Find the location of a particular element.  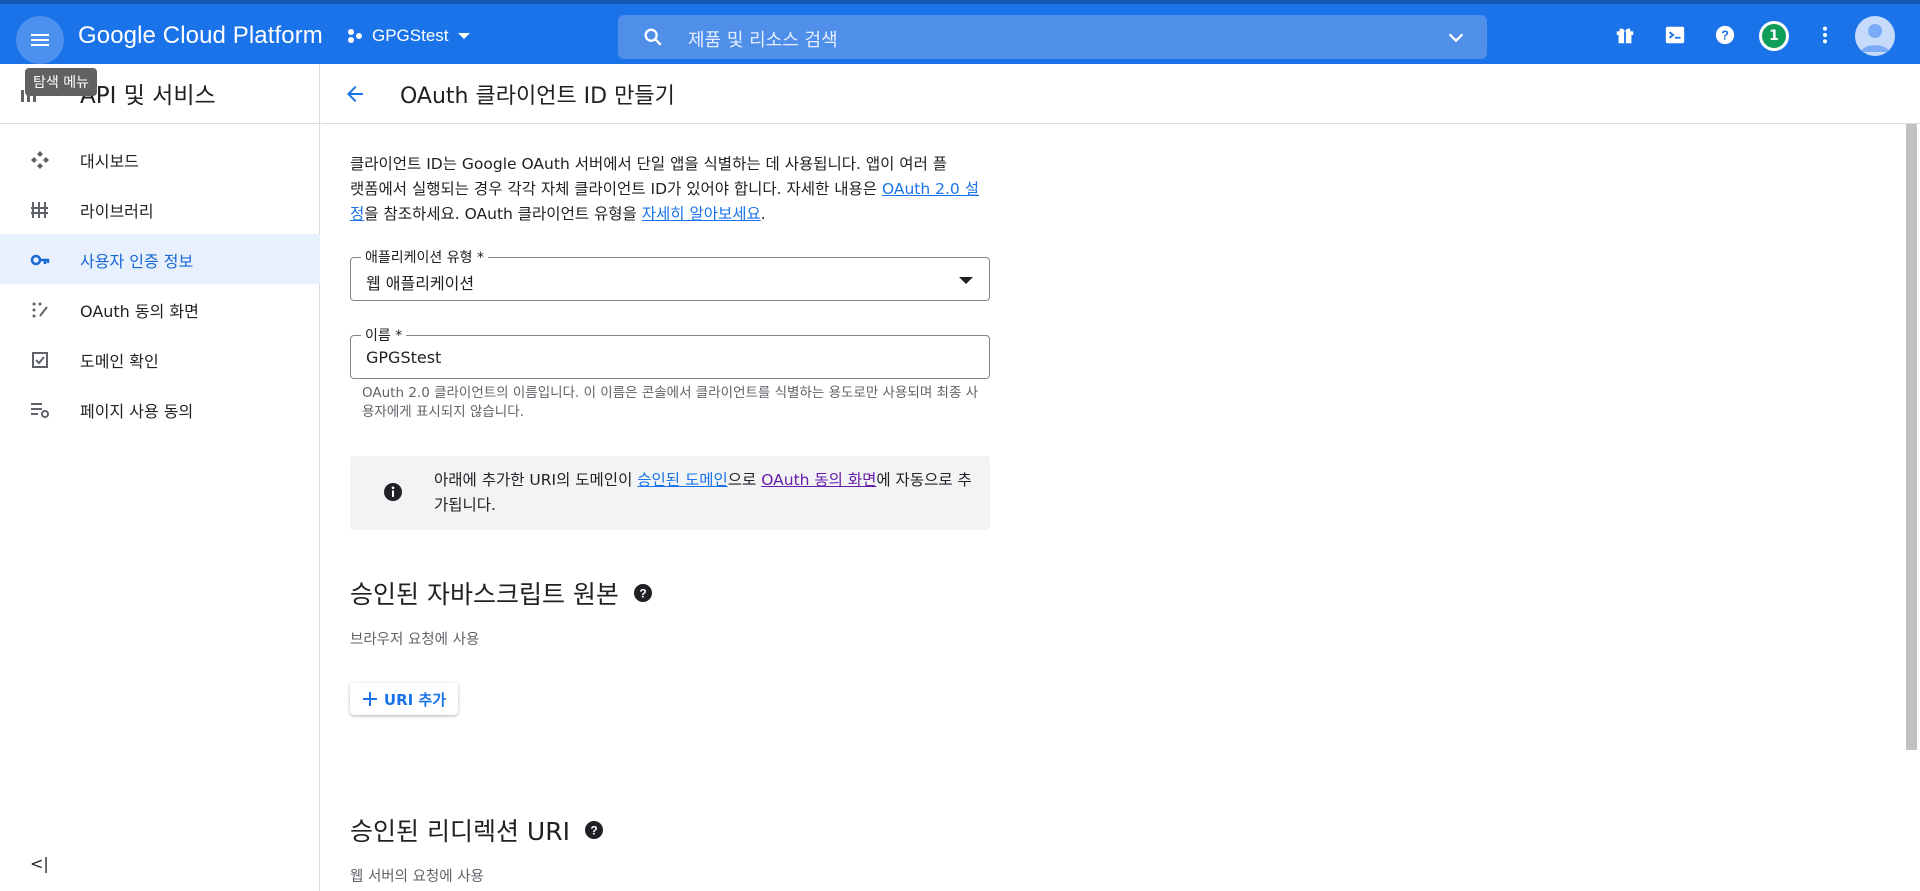

name-field: 이름 * GPGStest is located at coordinates (670, 352).